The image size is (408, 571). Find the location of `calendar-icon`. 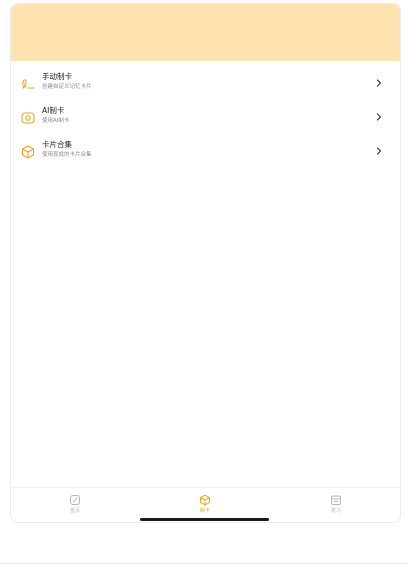

calendar-icon is located at coordinates (336, 500).